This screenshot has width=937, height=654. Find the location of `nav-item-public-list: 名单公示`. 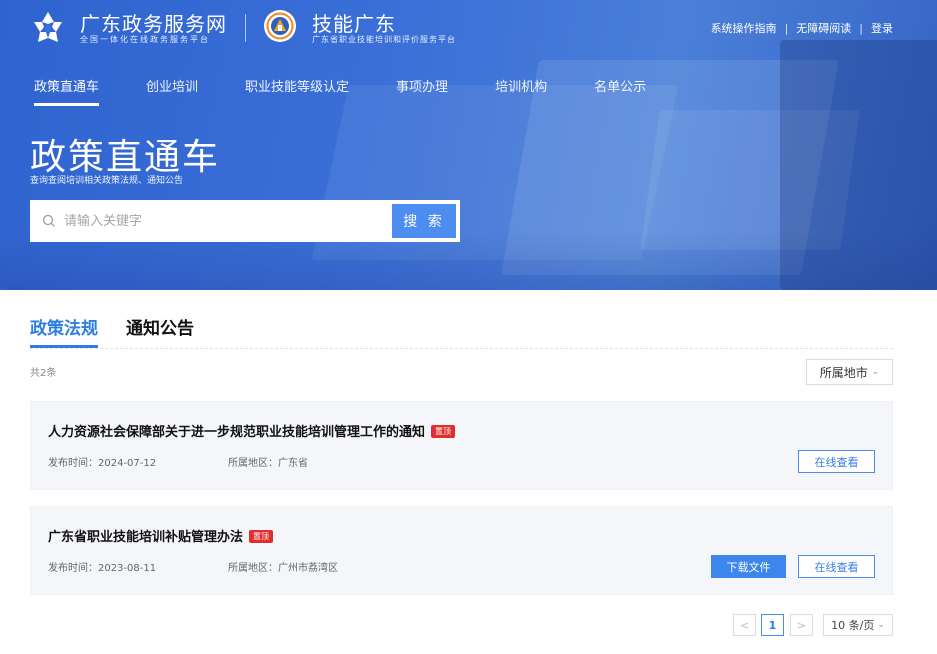

nav-item-public-list: 名单公示 is located at coordinates (620, 85).